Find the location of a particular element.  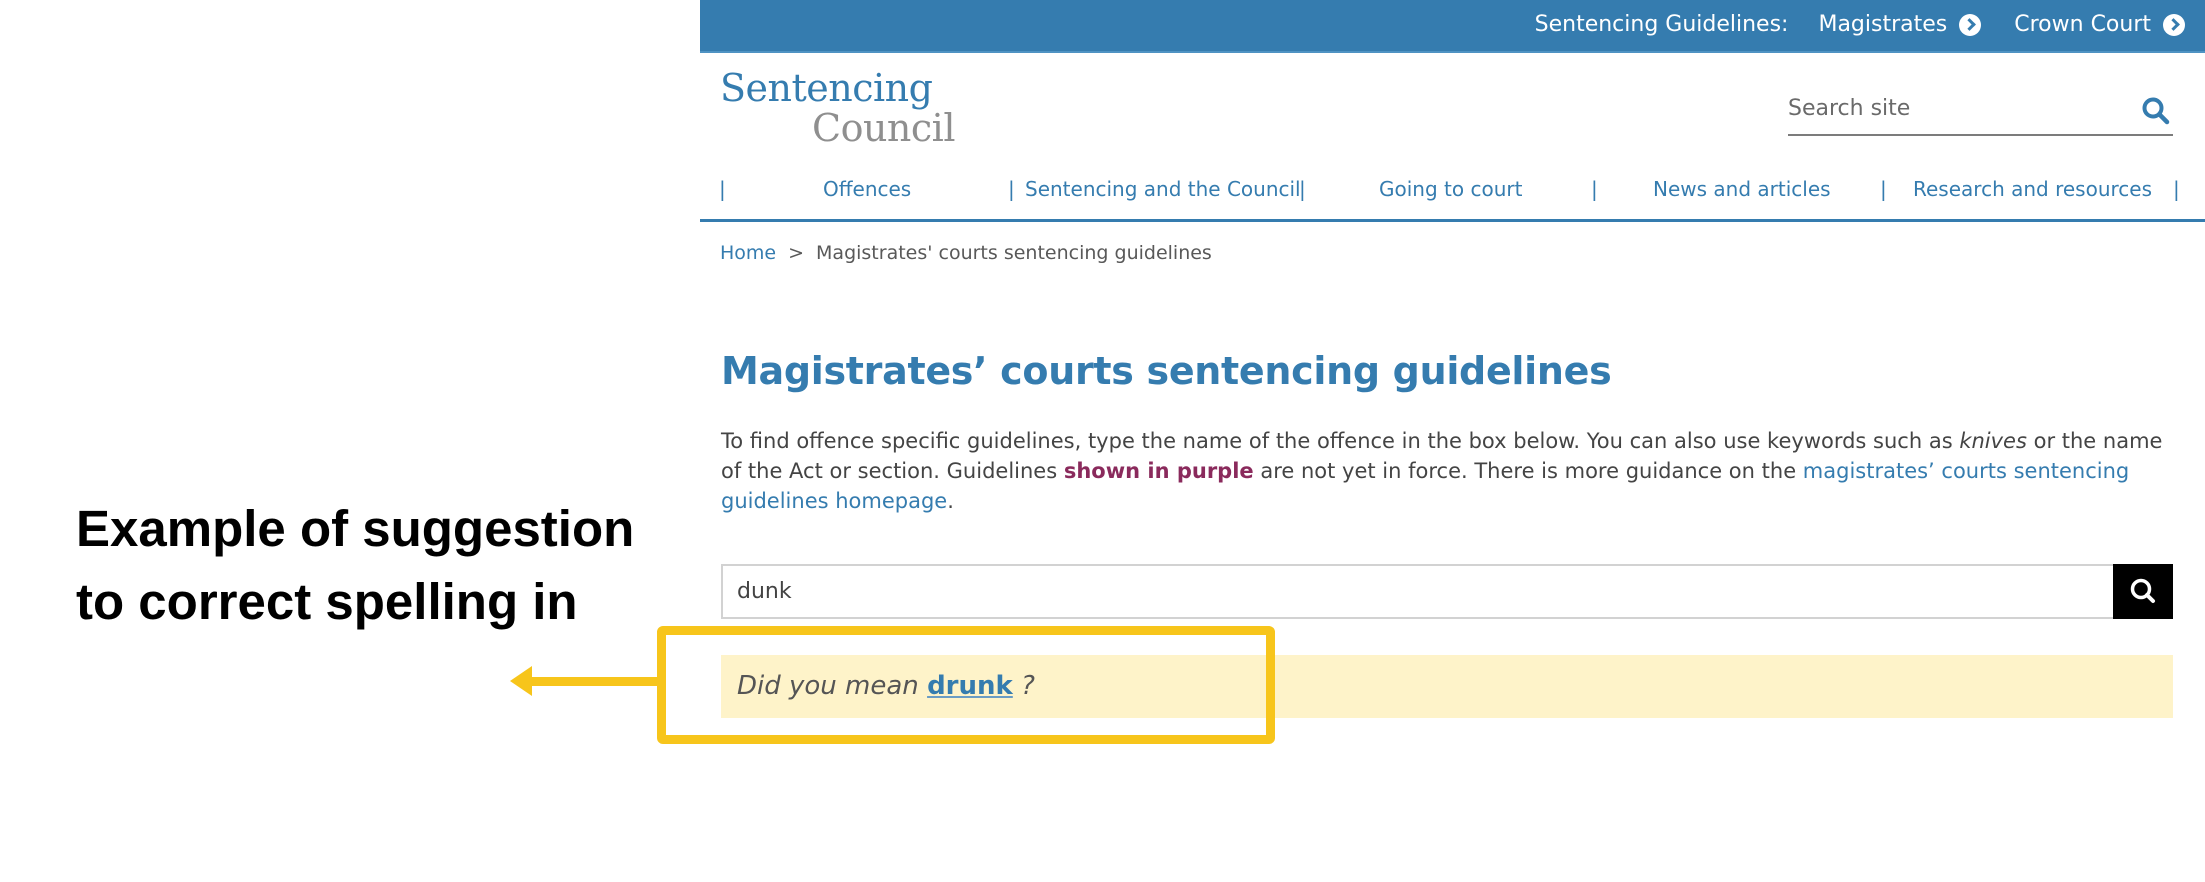

suggested-word-link: drunk is located at coordinates (970, 686).